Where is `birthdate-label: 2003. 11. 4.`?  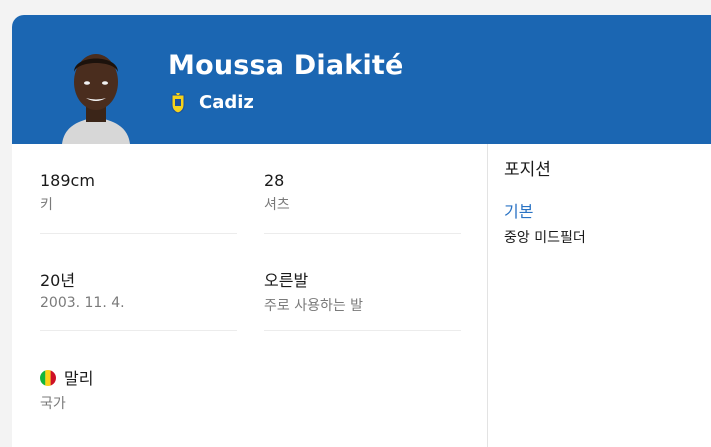
birthdate-label: 2003. 11. 4. is located at coordinates (82, 303).